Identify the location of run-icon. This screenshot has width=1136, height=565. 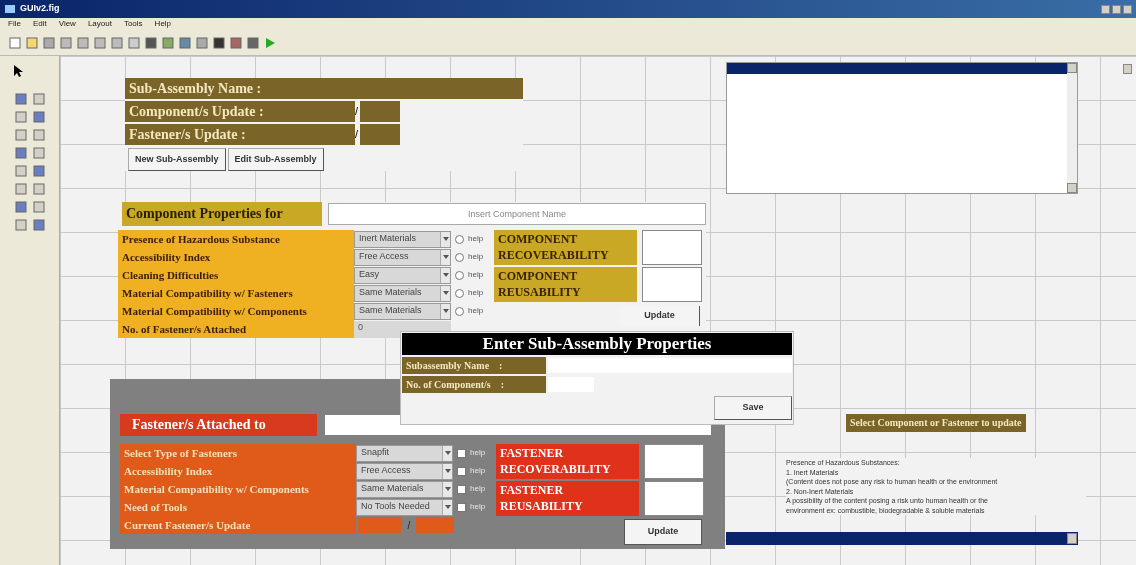
(270, 42).